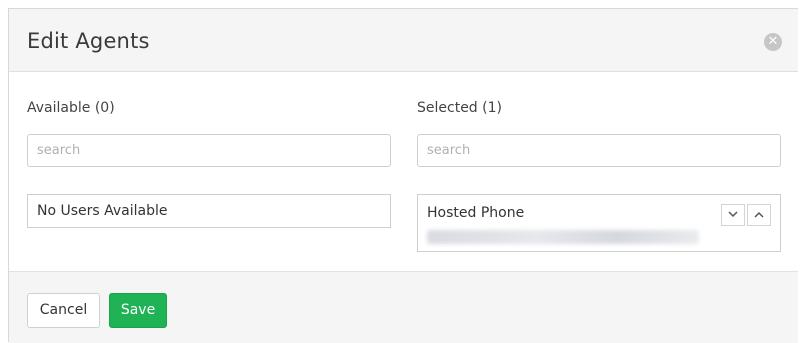 This screenshot has height=343, width=800. What do you see at coordinates (209, 150) in the screenshot?
I see `available-search-input` at bounding box center [209, 150].